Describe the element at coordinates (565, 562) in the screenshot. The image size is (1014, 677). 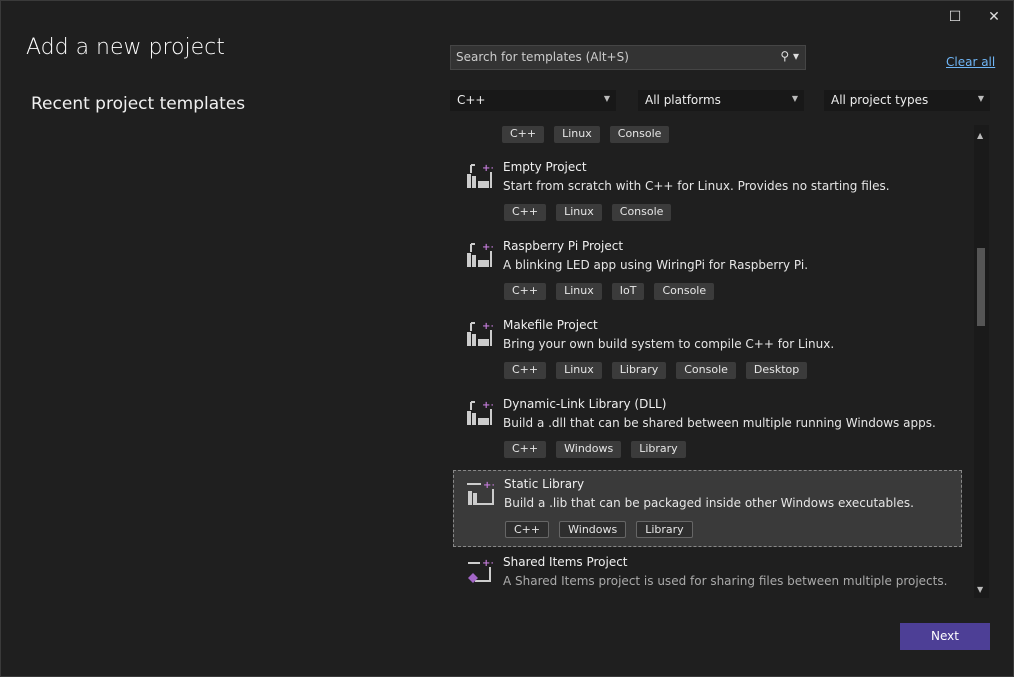
I see `template-name: Shared Items Project` at that location.